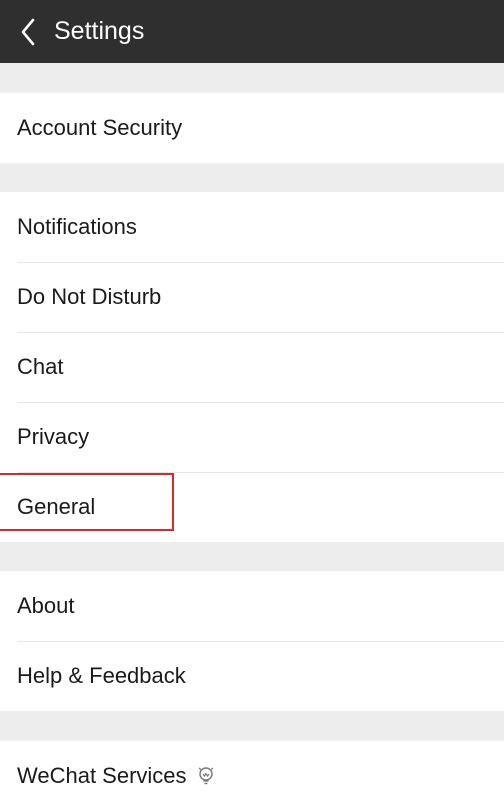  I want to click on back-button, so click(28, 31).